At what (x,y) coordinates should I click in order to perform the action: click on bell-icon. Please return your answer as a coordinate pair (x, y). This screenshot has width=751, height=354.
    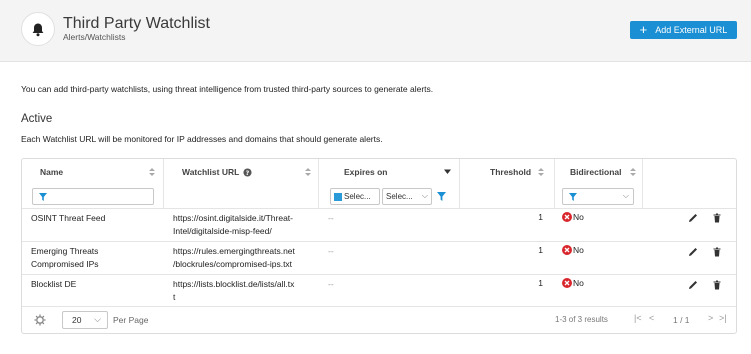
    Looking at the image, I should click on (38, 29).